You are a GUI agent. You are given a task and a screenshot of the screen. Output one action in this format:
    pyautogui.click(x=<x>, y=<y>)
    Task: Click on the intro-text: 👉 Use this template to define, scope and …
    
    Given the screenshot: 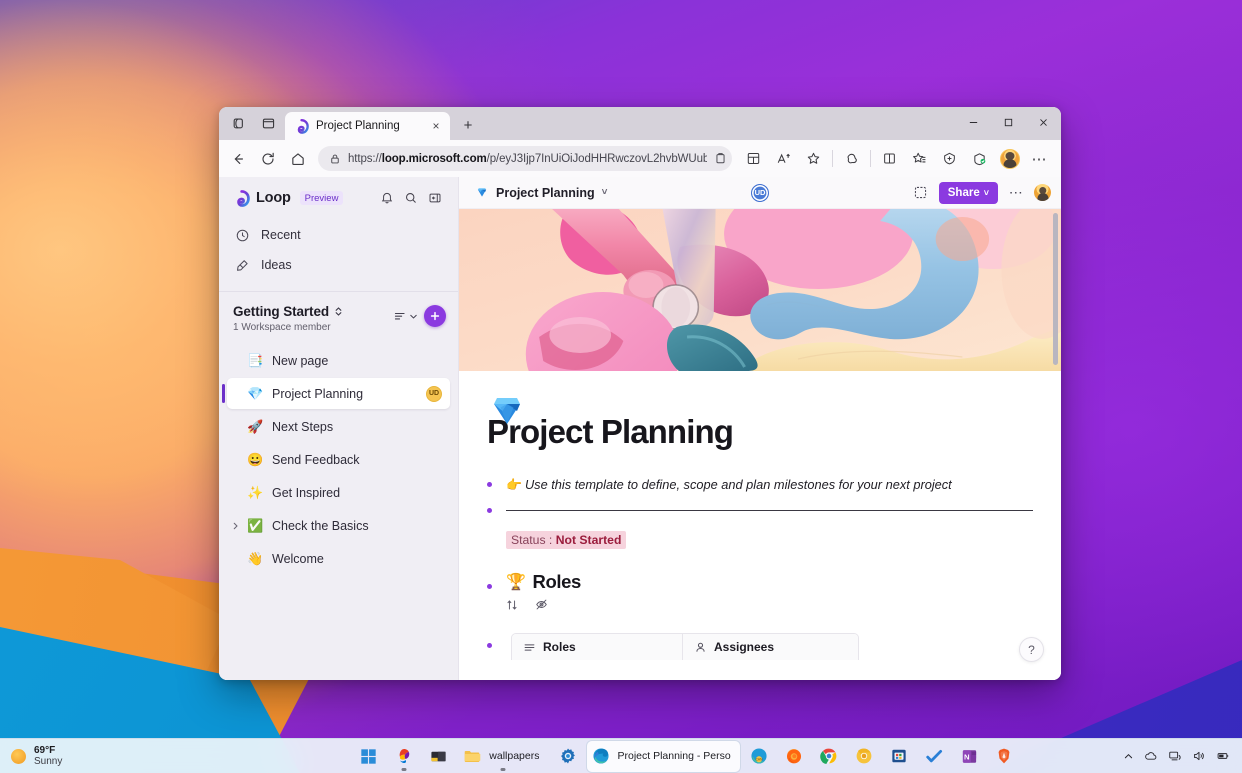 What is the action you would take?
    pyautogui.click(x=729, y=484)
    